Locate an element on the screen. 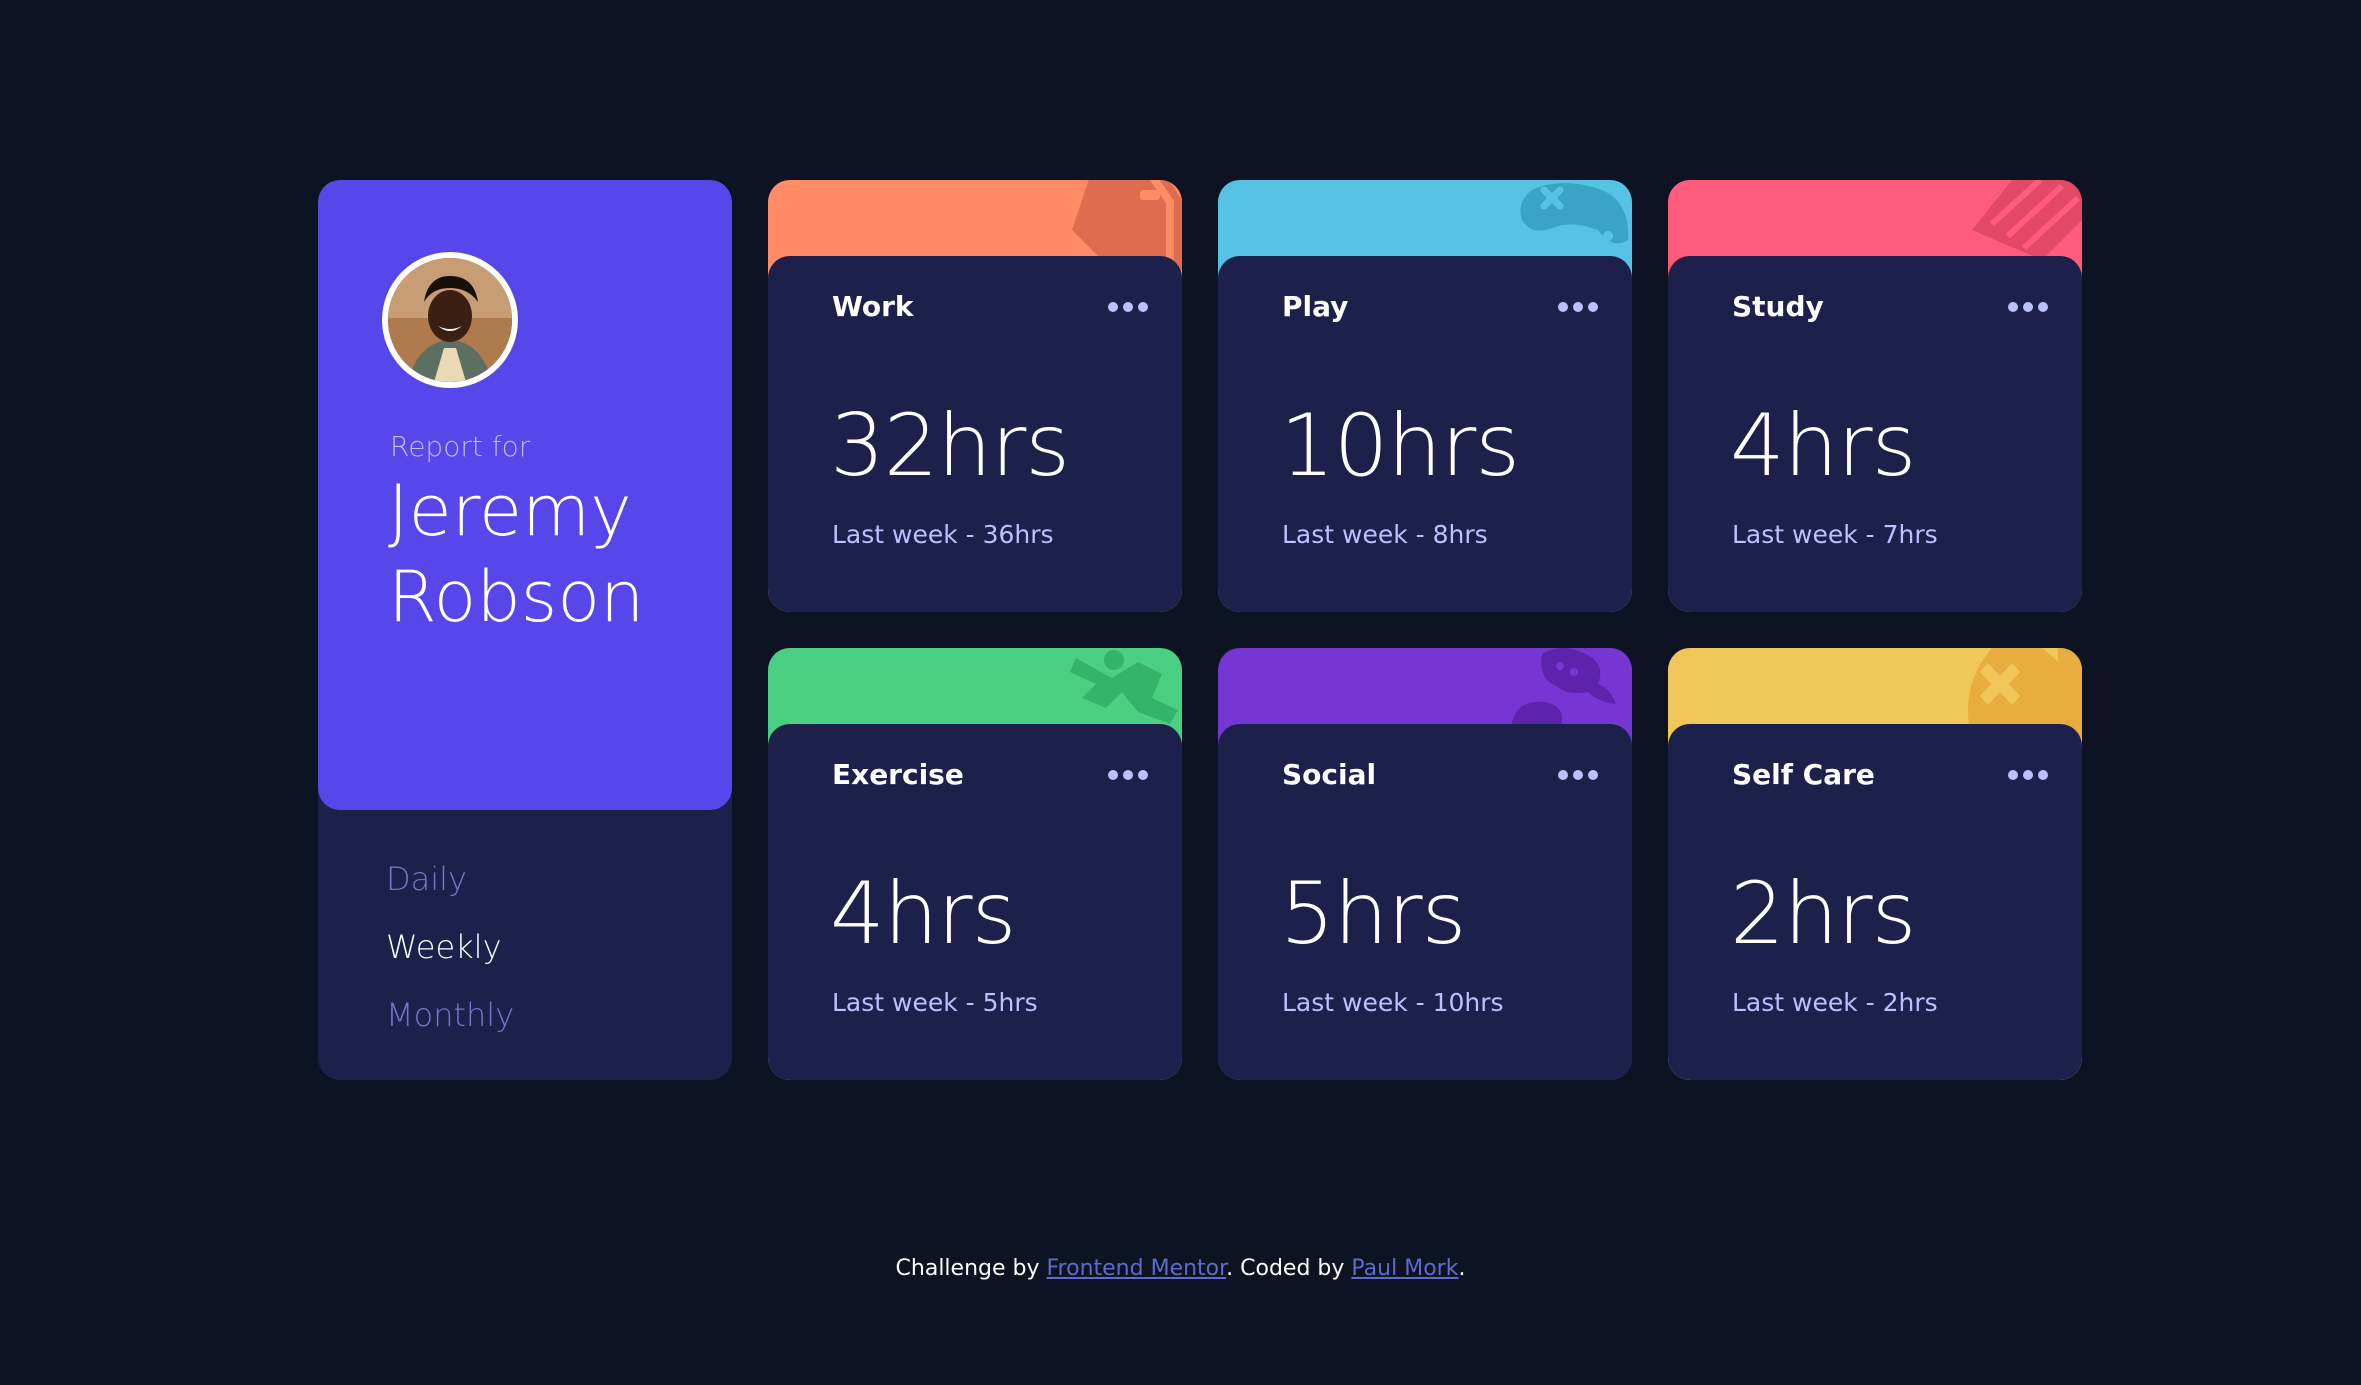 This screenshot has width=2361, height=1385. card-body: Social 5hrs Last week - 10hrs is located at coordinates (1425, 902).